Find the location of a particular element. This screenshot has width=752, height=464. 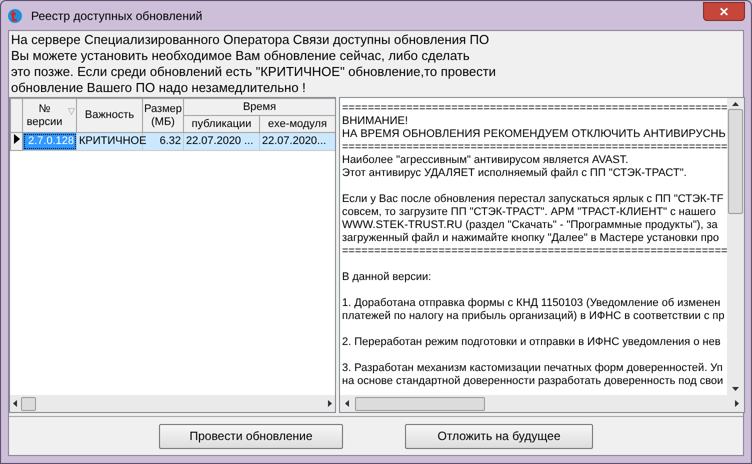

info-text-line: Вы можете установить необходимое Вам обновление сейчас, либо сделать is located at coordinates (240, 56).